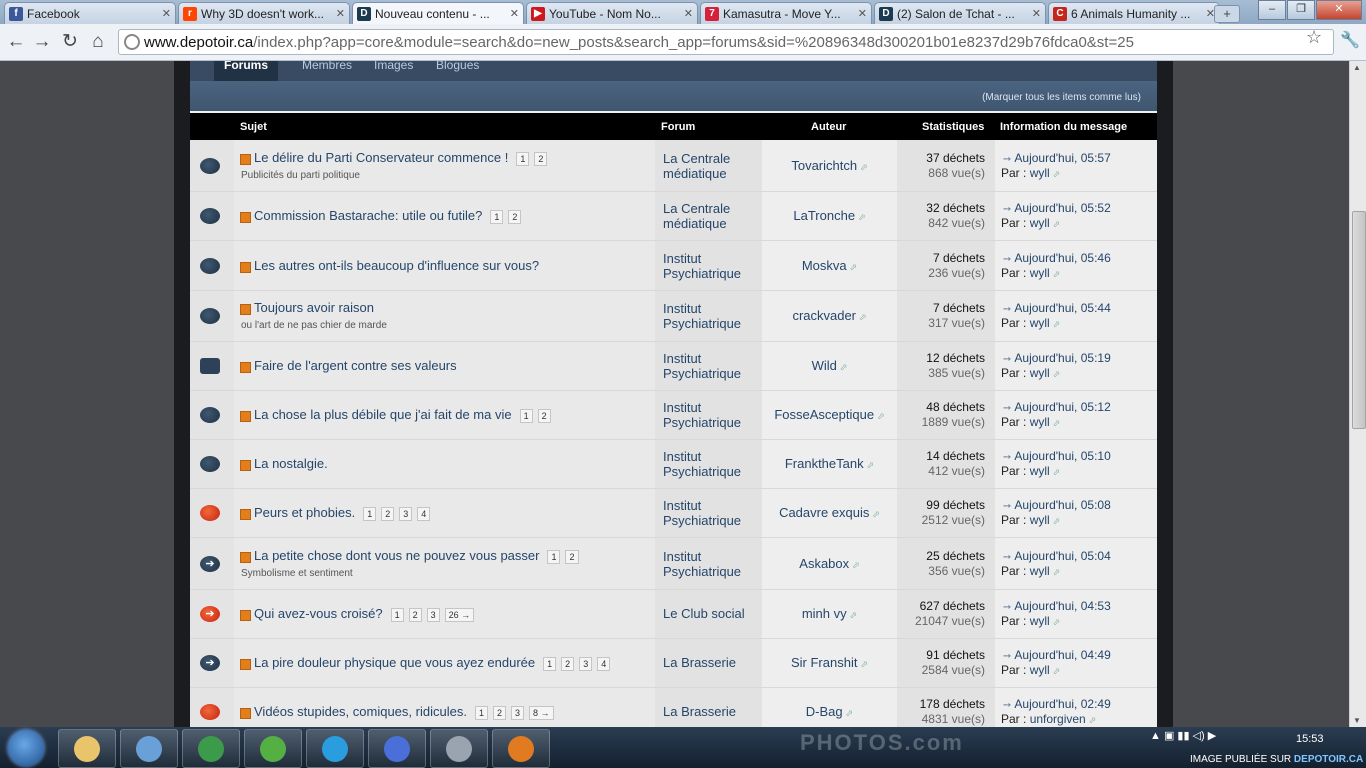 The height and width of the screenshot is (768, 1366). What do you see at coordinates (699, 662) in the screenshot?
I see `forum-link: La Brasserie` at bounding box center [699, 662].